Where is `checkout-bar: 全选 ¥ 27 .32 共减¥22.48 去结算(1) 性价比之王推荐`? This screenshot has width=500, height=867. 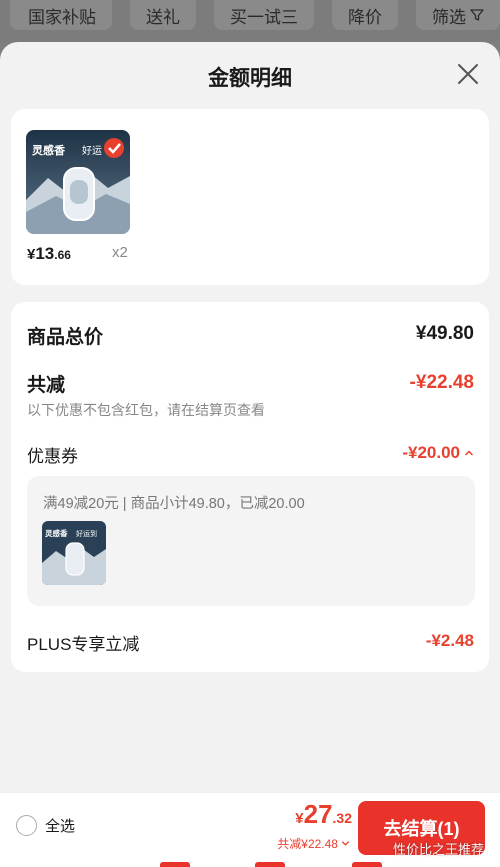
checkout-bar: 全选 ¥ 27 .32 共减¥22.48 去结算(1) 性价比之王推荐 is located at coordinates (250, 829).